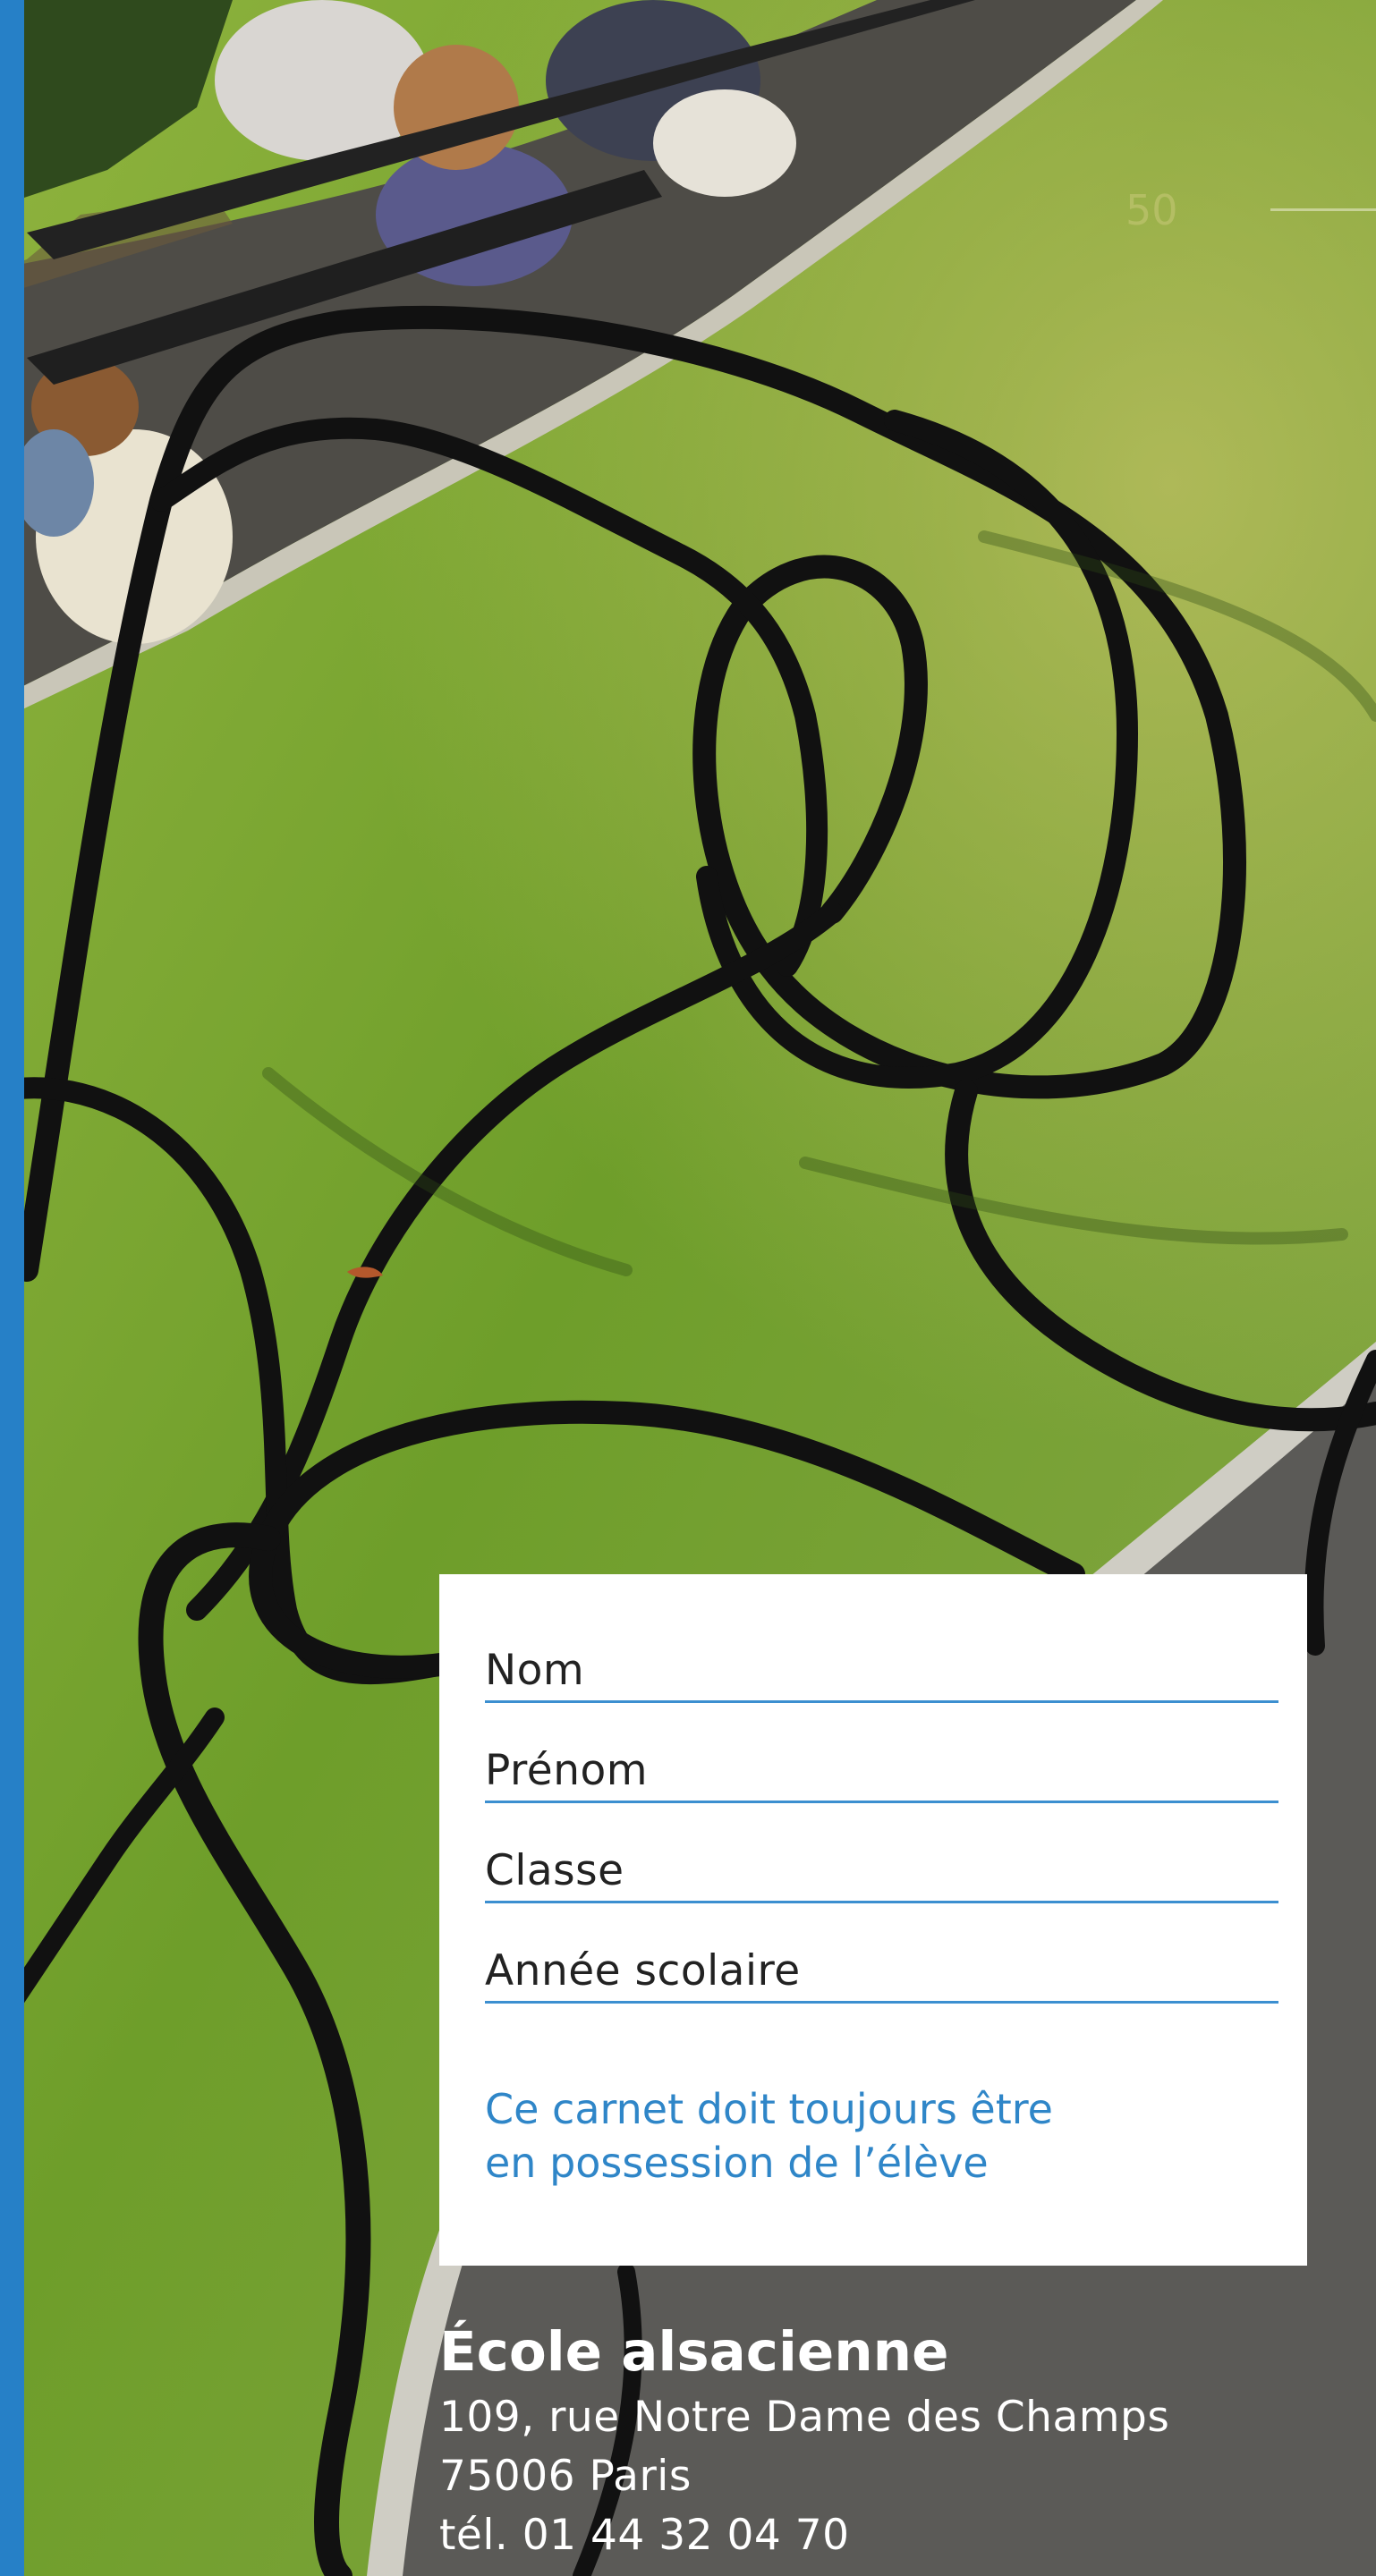 The width and height of the screenshot is (1376, 2576). Describe the element at coordinates (645, 2535) in the screenshot. I see `phone-line: tél. 01 44 32 04 70` at that location.